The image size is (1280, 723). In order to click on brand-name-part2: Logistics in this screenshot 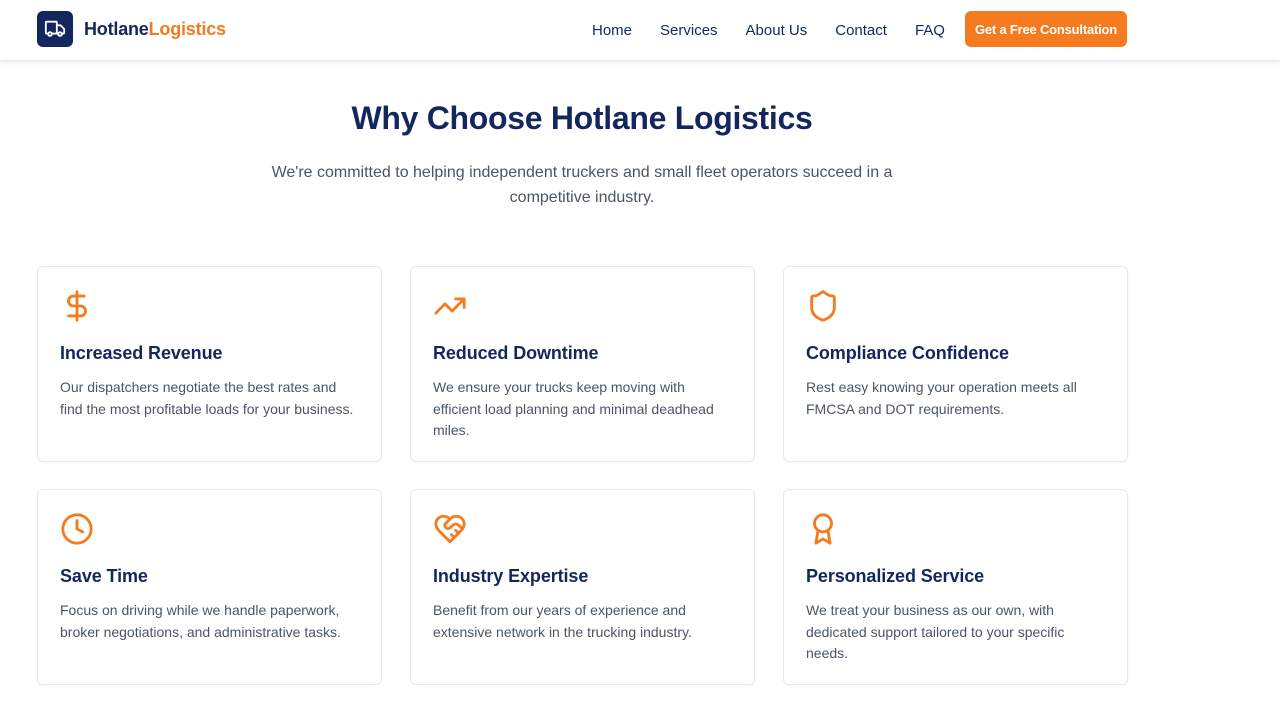, I will do `click(187, 28)`.